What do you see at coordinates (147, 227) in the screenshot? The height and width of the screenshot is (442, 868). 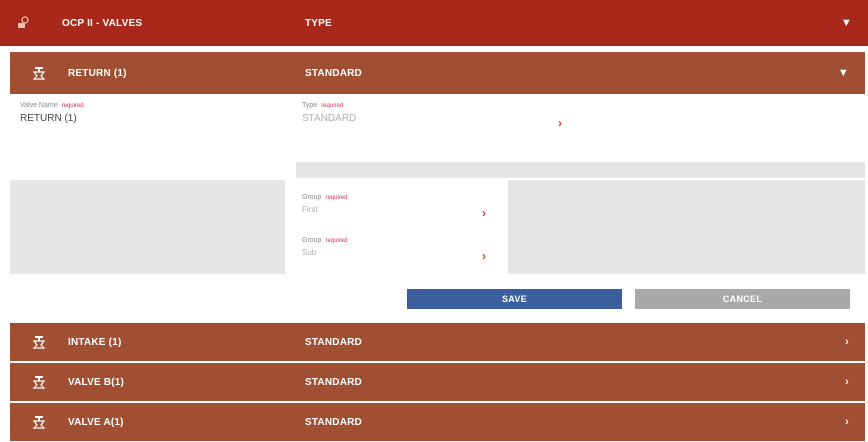 I see `left-grey-area` at bounding box center [147, 227].